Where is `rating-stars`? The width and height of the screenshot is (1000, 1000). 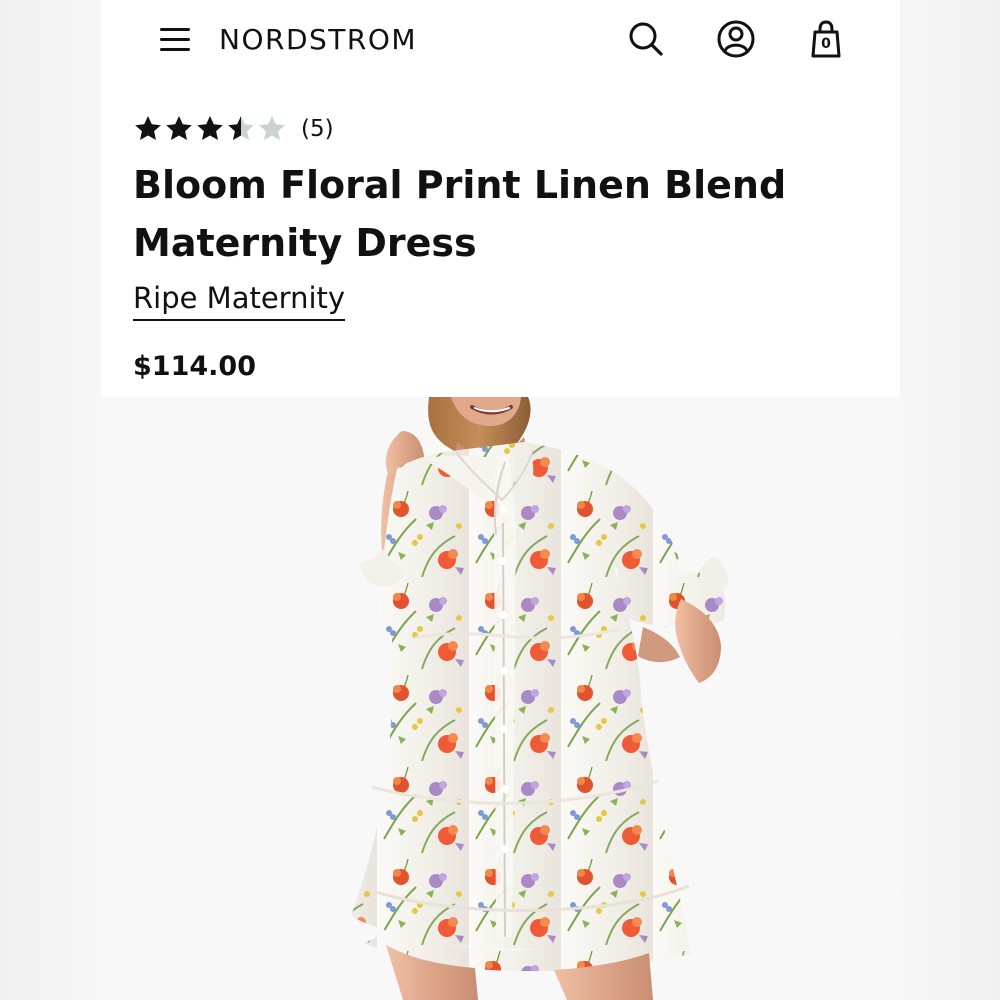
rating-stars is located at coordinates (210, 129).